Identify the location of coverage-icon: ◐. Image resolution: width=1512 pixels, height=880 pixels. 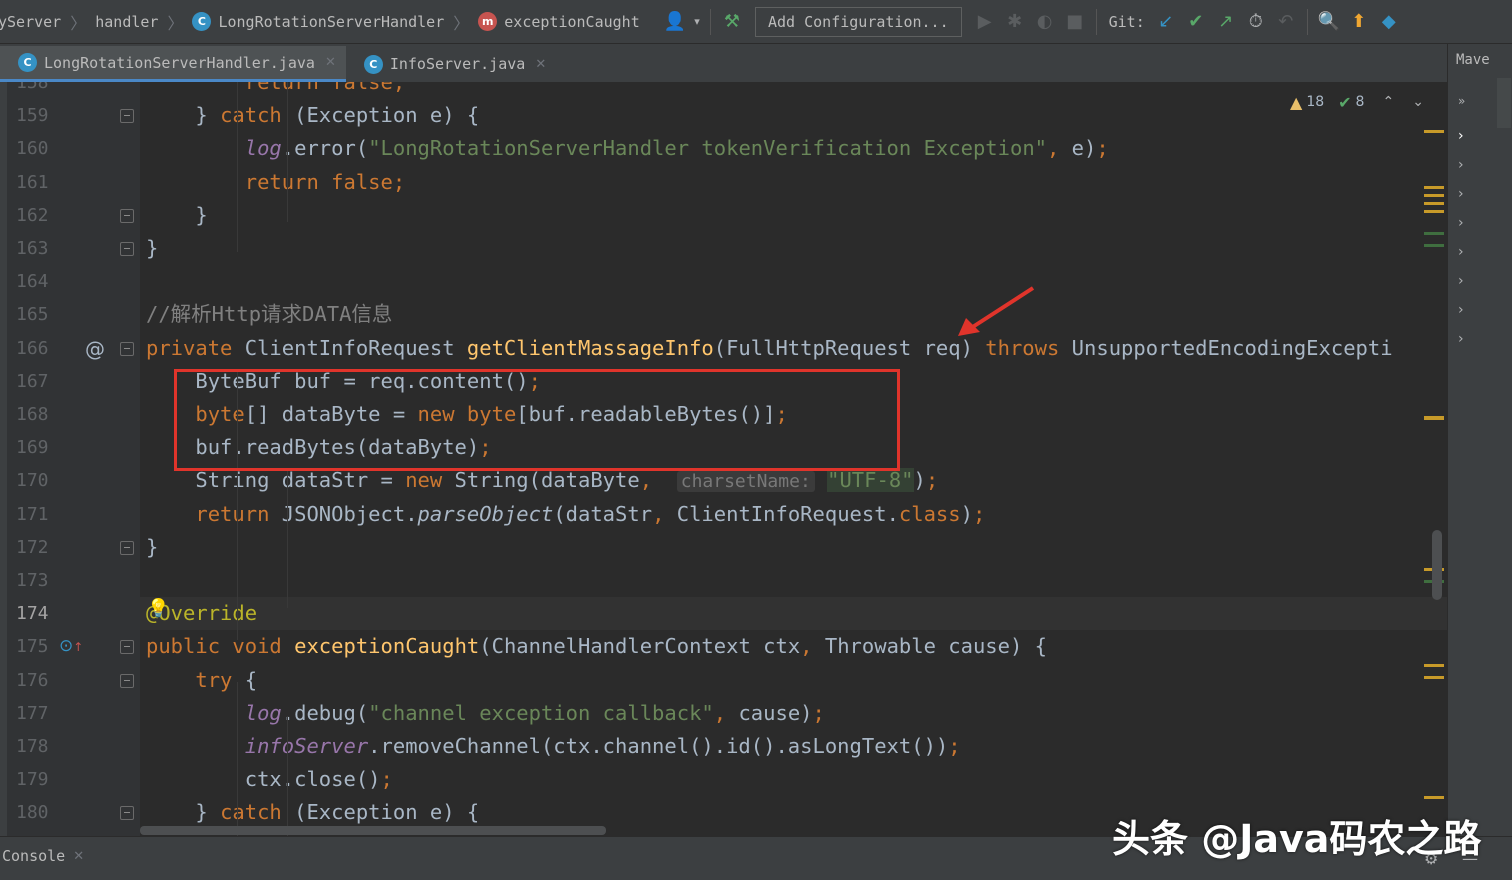
(1045, 22).